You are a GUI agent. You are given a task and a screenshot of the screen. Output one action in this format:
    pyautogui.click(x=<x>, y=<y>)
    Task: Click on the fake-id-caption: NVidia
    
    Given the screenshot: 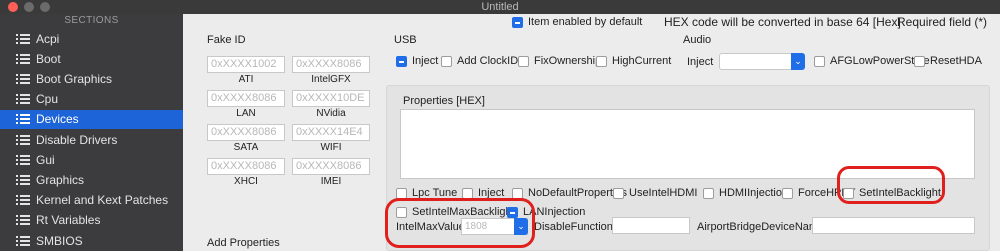 What is the action you would take?
    pyautogui.click(x=331, y=113)
    